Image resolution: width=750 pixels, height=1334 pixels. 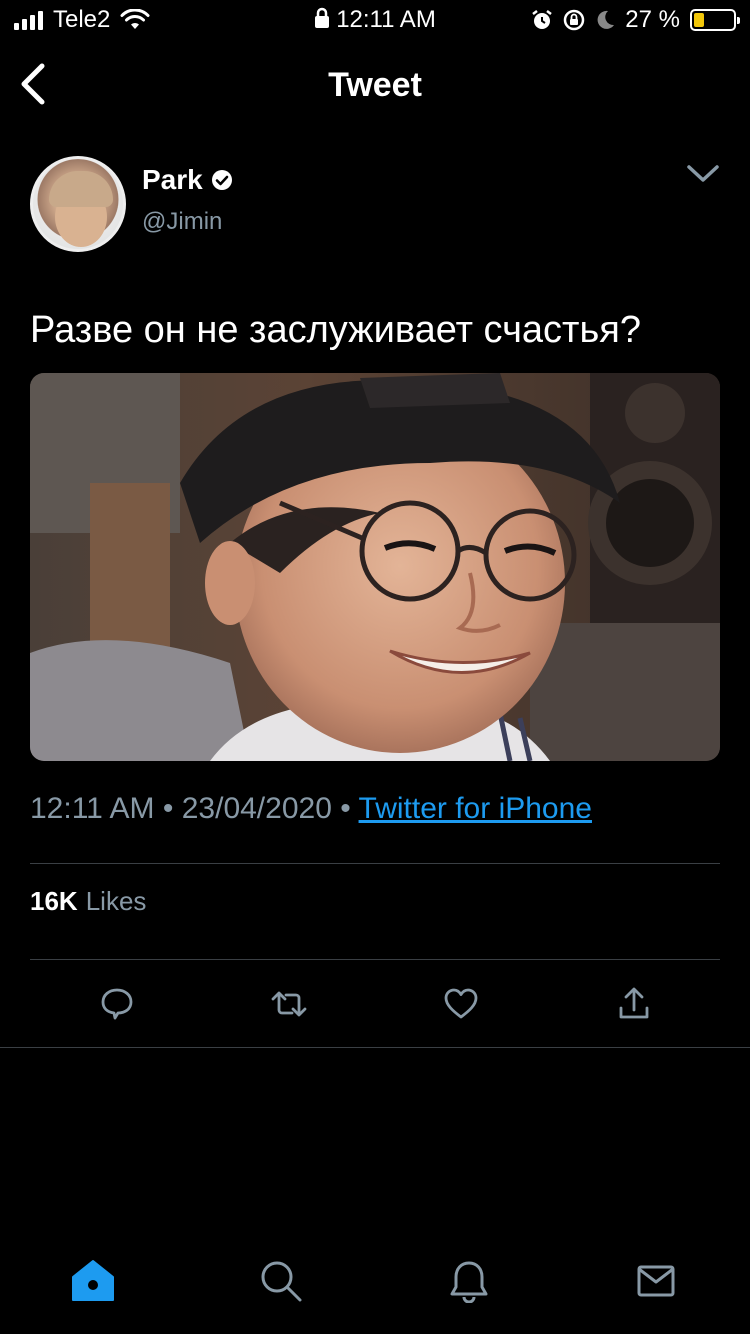 I want to click on tab-home, so click(x=93, y=1281).